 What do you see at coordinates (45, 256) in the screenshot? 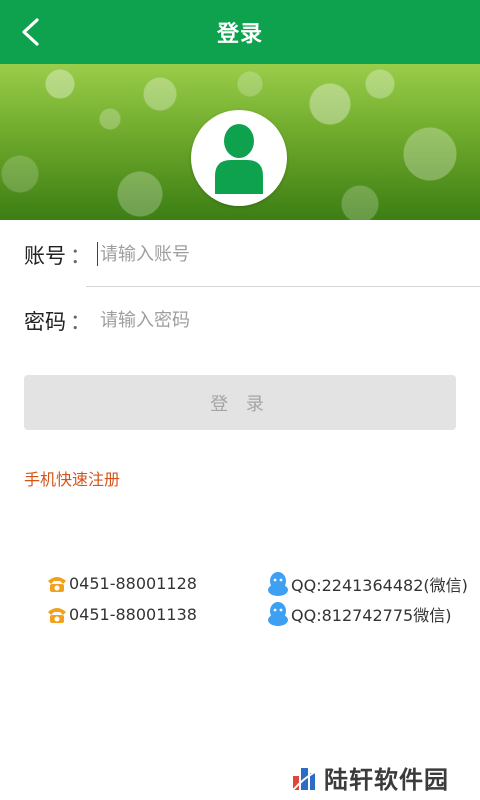
I see `account-label: 账号` at bounding box center [45, 256].